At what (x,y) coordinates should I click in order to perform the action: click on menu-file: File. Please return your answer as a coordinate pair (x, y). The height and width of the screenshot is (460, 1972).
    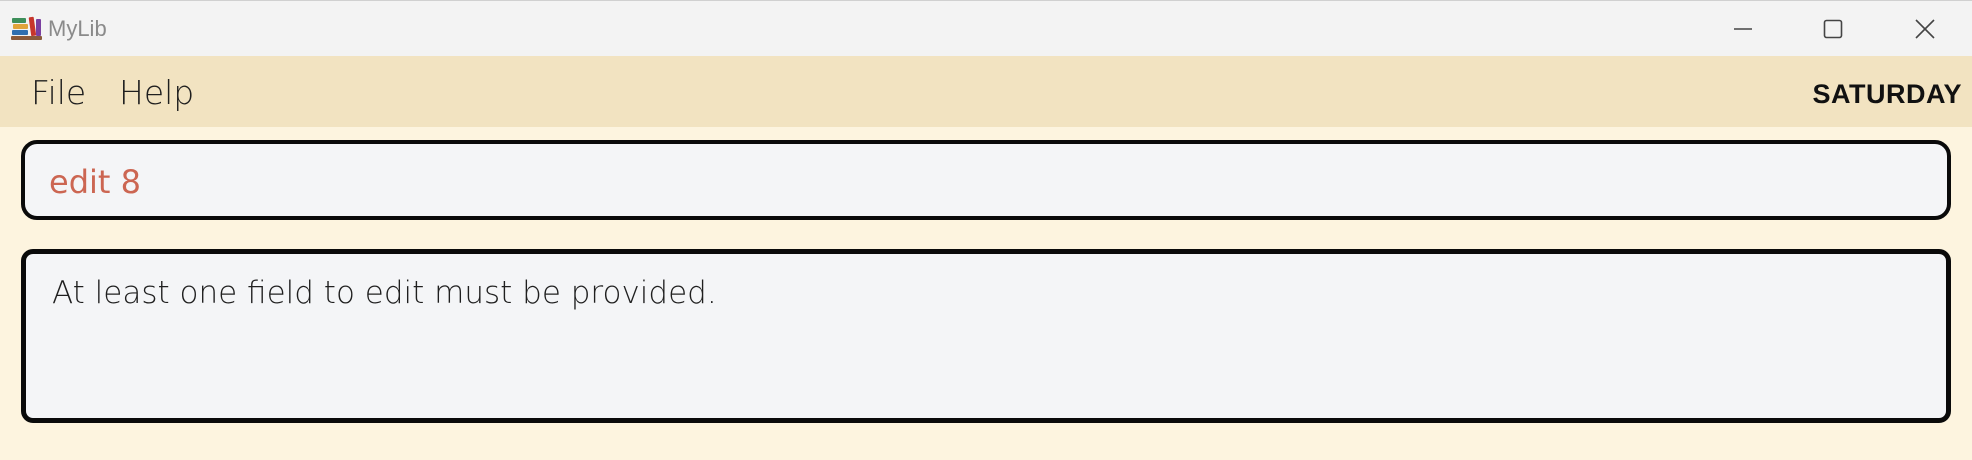
    Looking at the image, I should click on (58, 93).